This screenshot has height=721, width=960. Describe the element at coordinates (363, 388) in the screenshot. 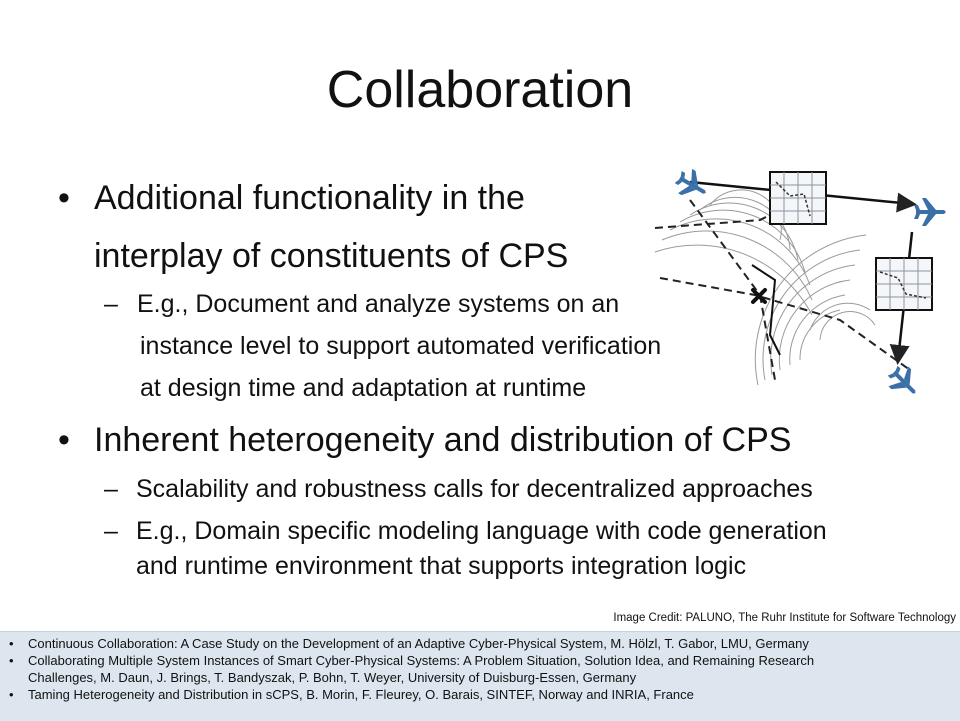

I see `subitem-1-1-line-3: at design time and adaptation at runtime` at that location.